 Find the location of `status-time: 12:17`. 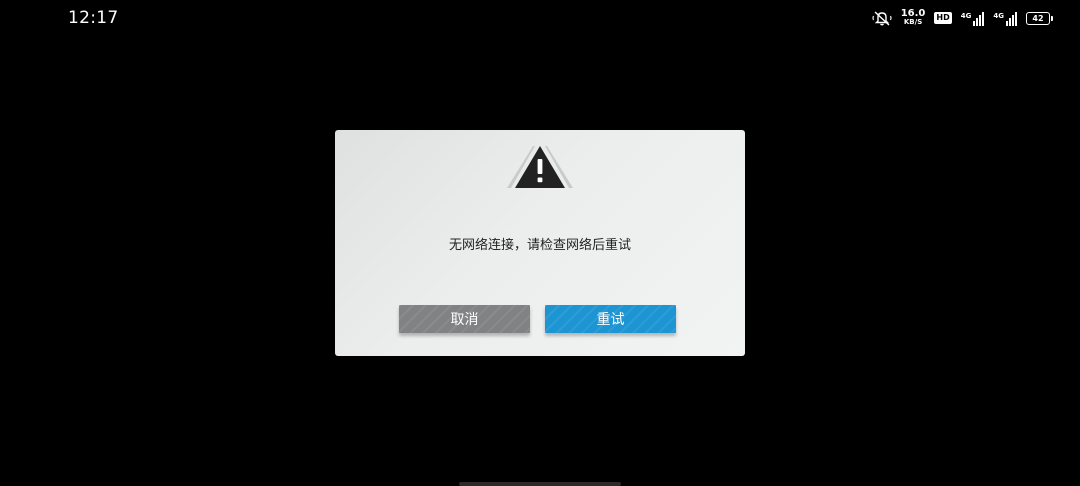

status-time: 12:17 is located at coordinates (93, 18).